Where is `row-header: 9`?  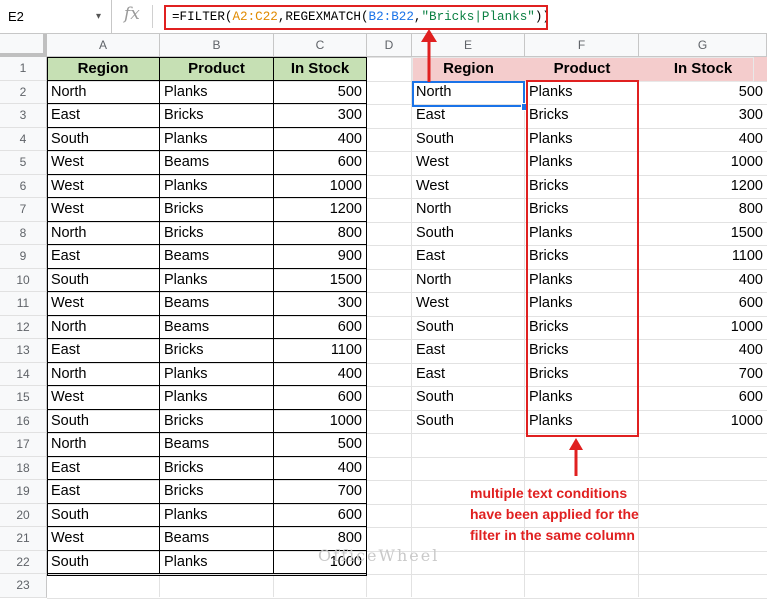
row-header: 9 is located at coordinates (23, 257).